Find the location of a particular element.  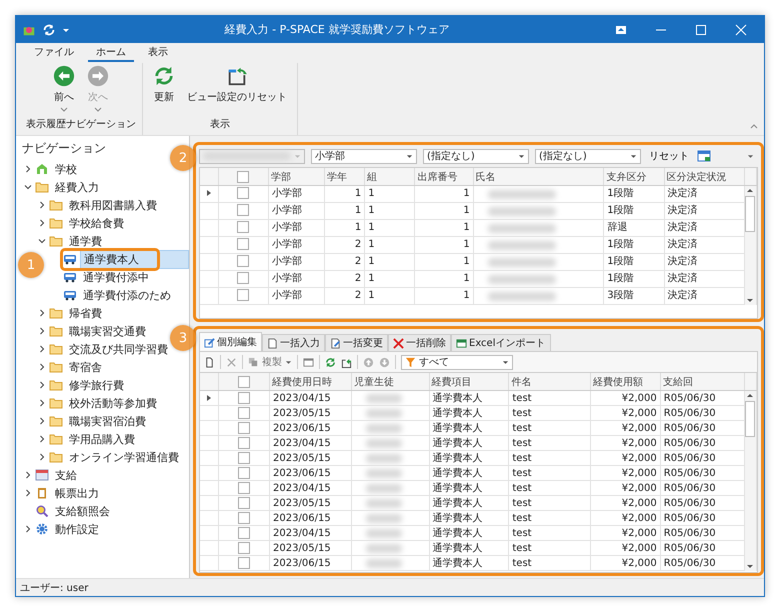

column-header: 件名 is located at coordinates (549, 381).